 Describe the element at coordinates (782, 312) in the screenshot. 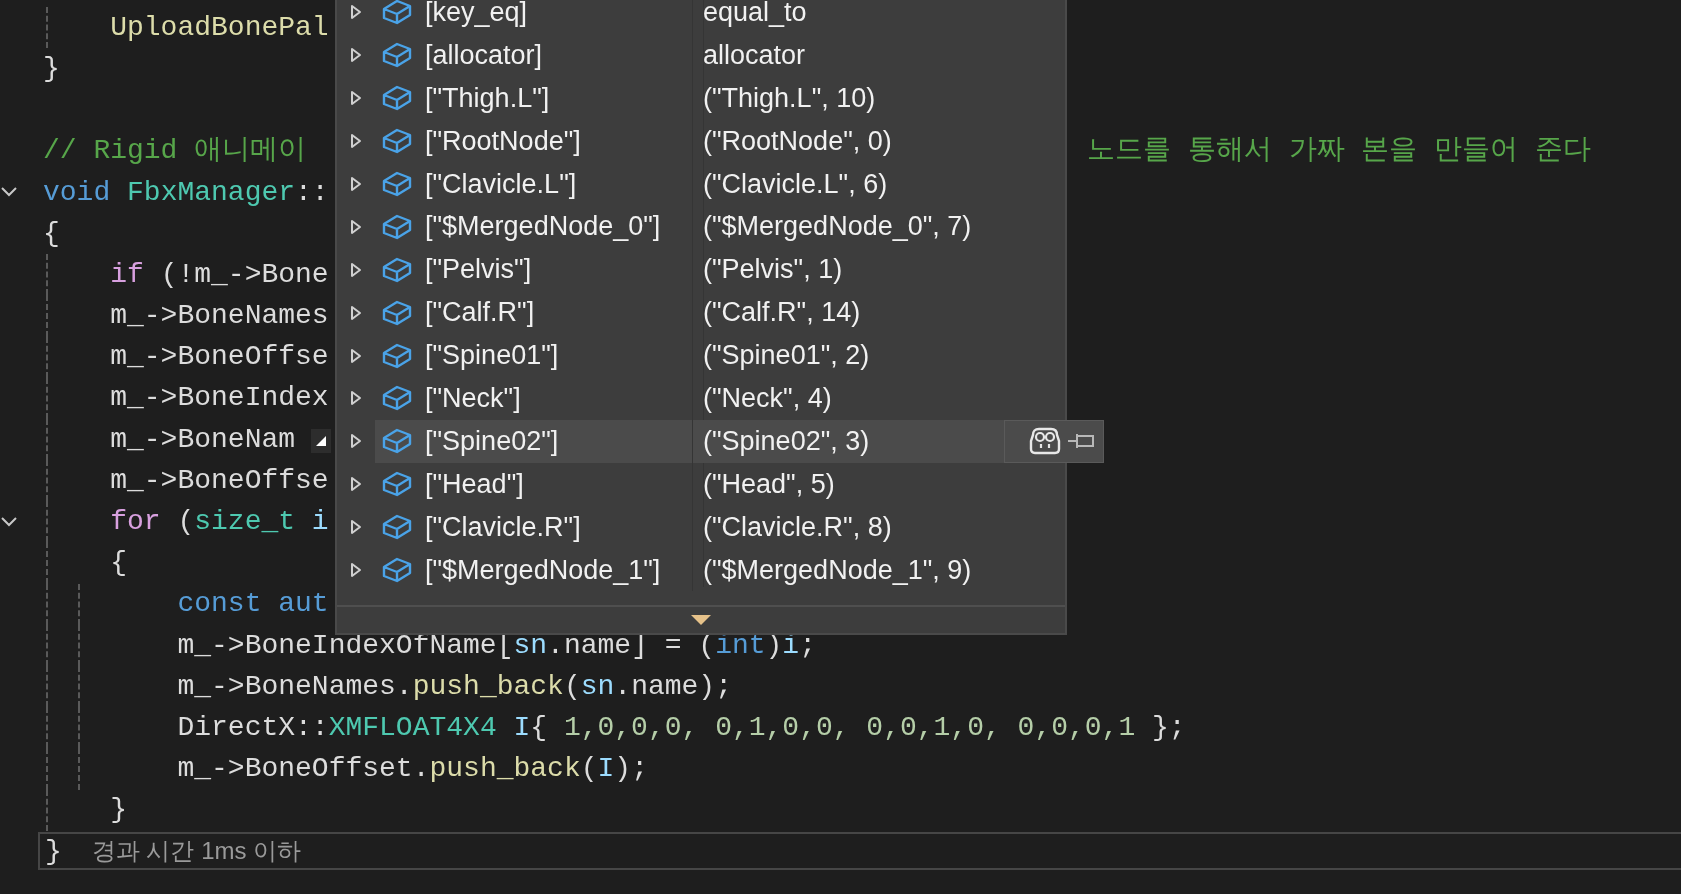

I see `variable-value: ("Calf.R", 14)` at that location.